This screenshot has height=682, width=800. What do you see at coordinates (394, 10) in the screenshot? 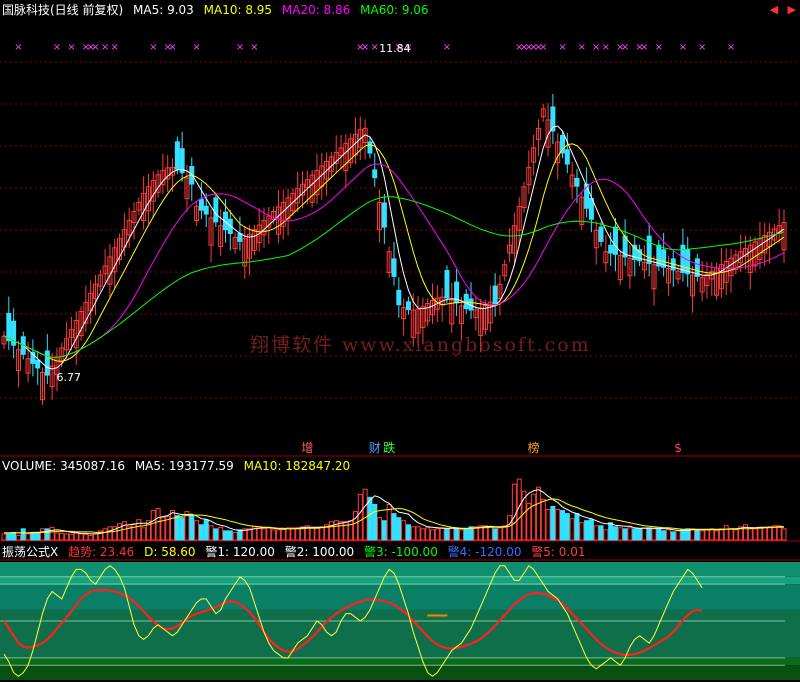
I see `ma60-label: MA60: 9.06` at bounding box center [394, 10].